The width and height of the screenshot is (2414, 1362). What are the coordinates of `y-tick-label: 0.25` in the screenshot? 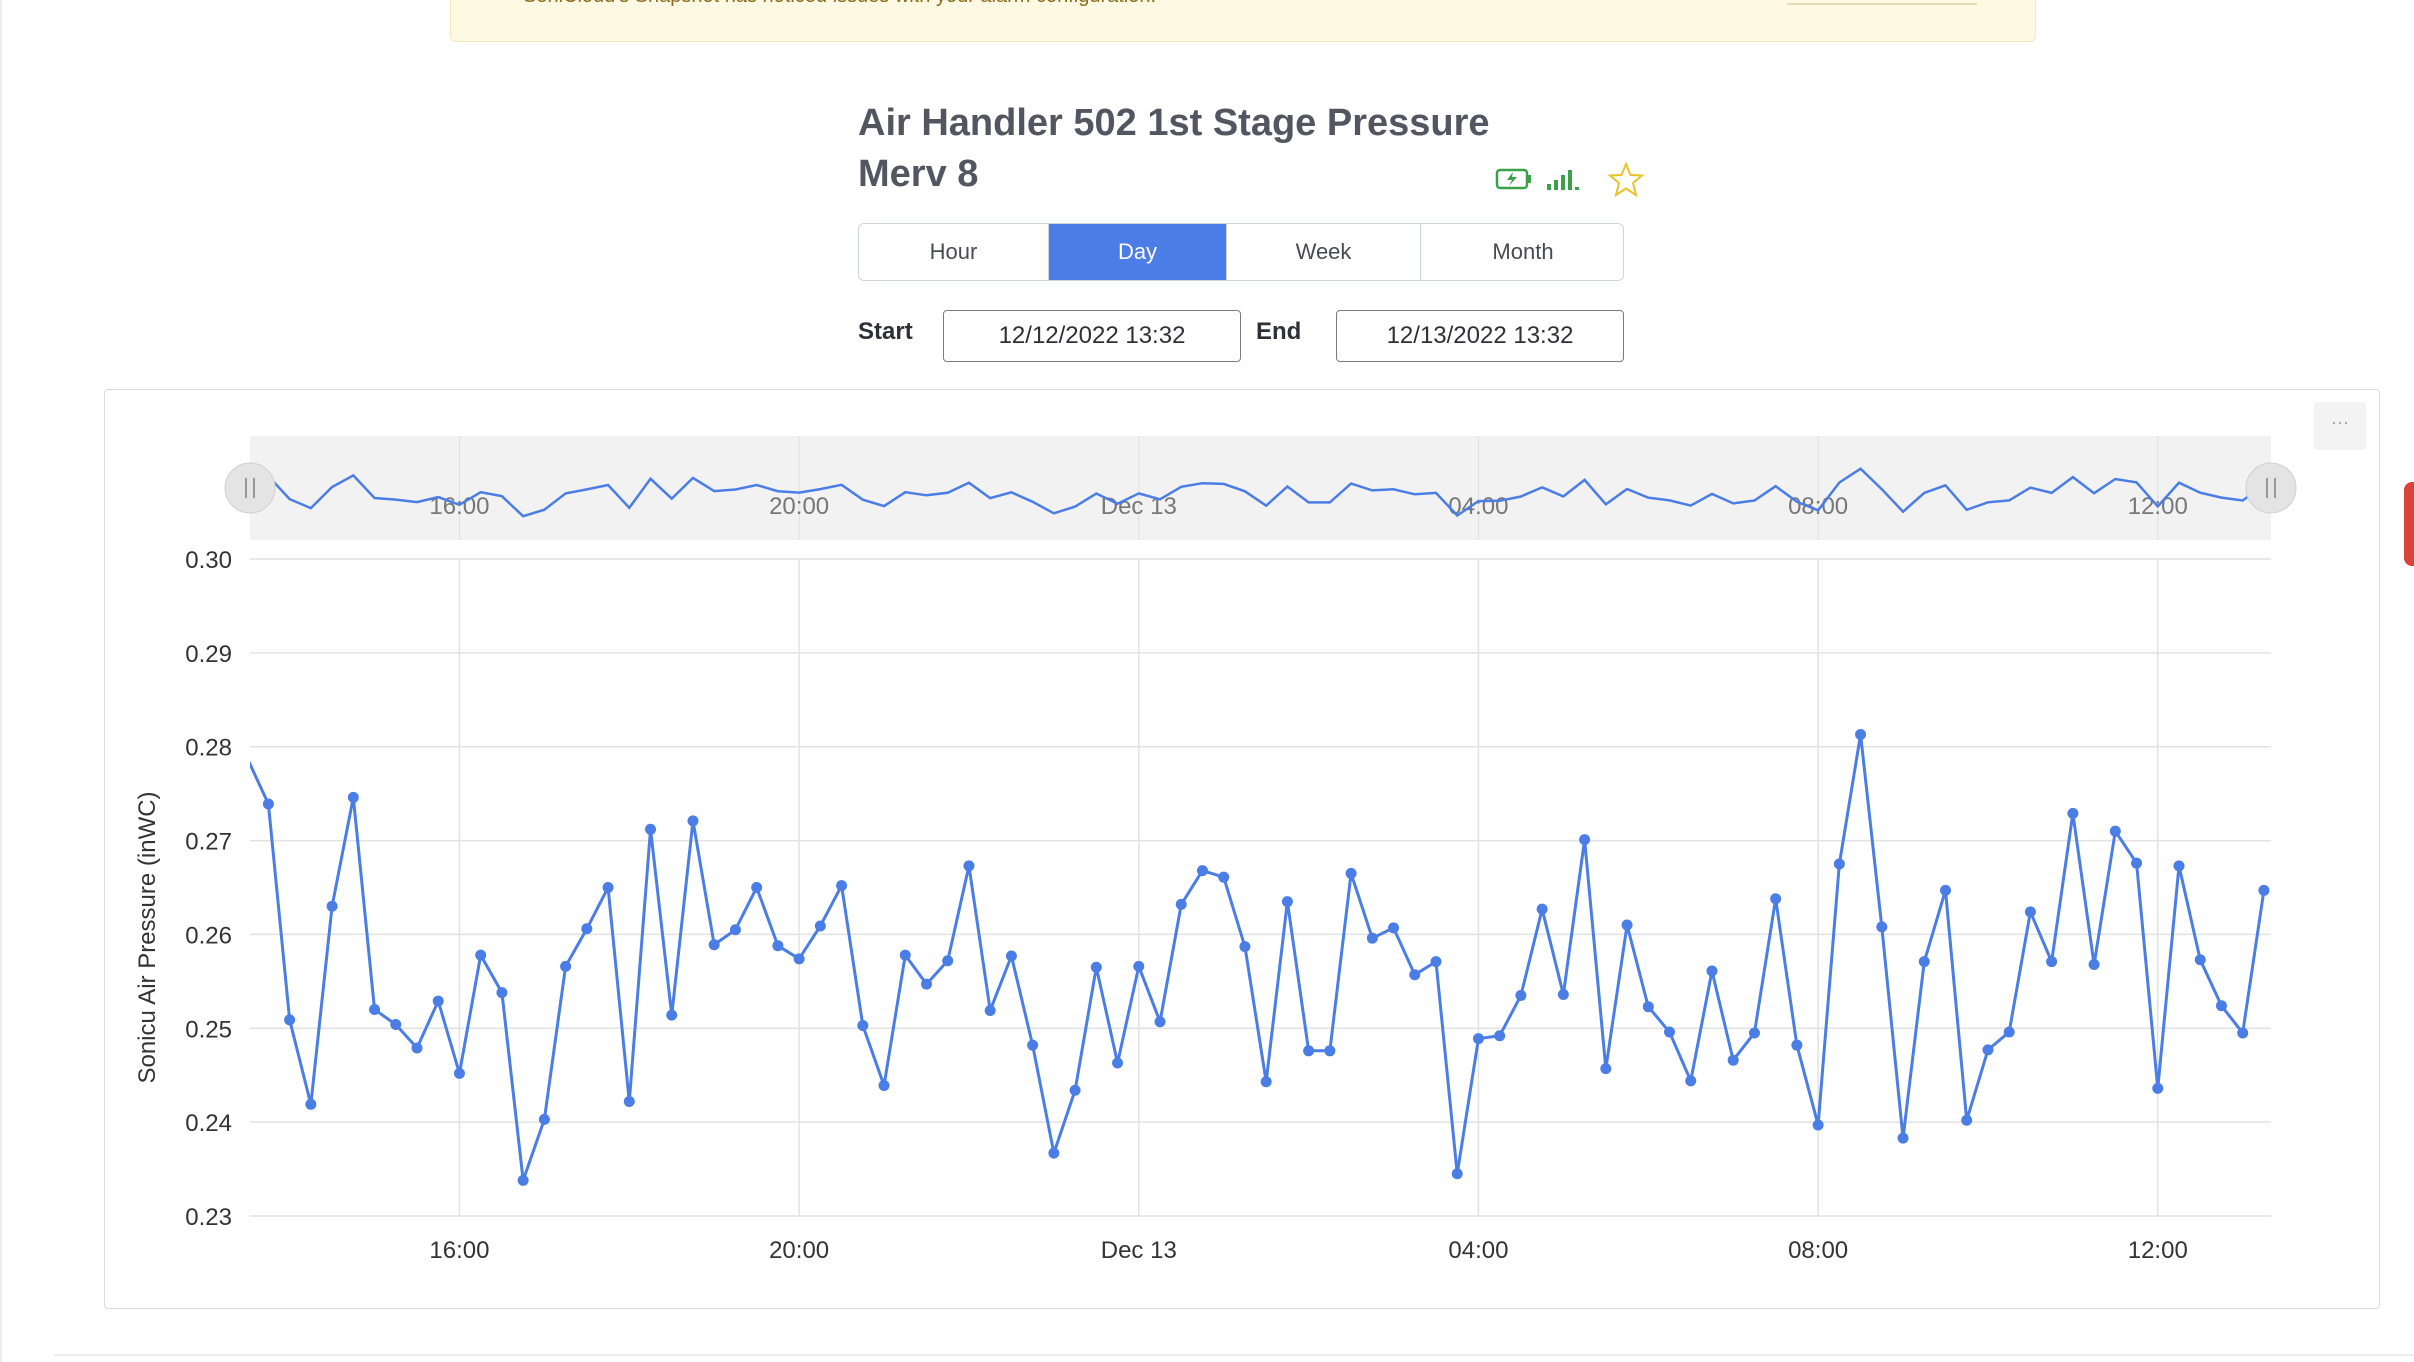 It's located at (208, 1029).